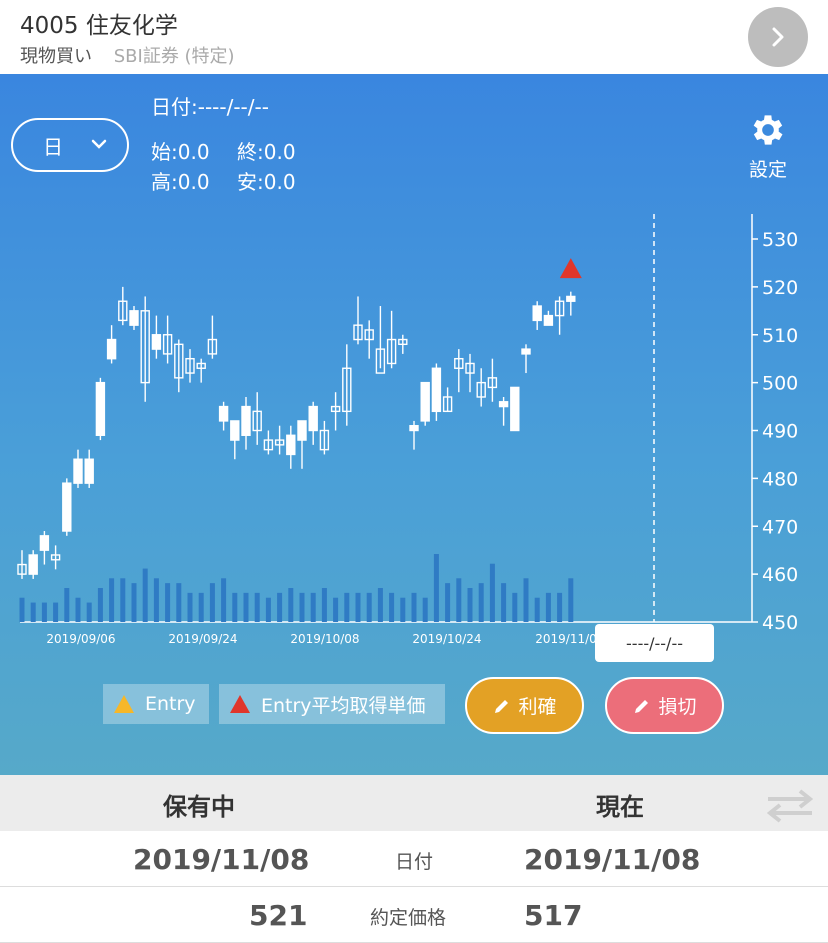 Image resolution: width=828 pixels, height=943 pixels. Describe the element at coordinates (780, 336) in the screenshot. I see `y-tick-label: 510` at that location.